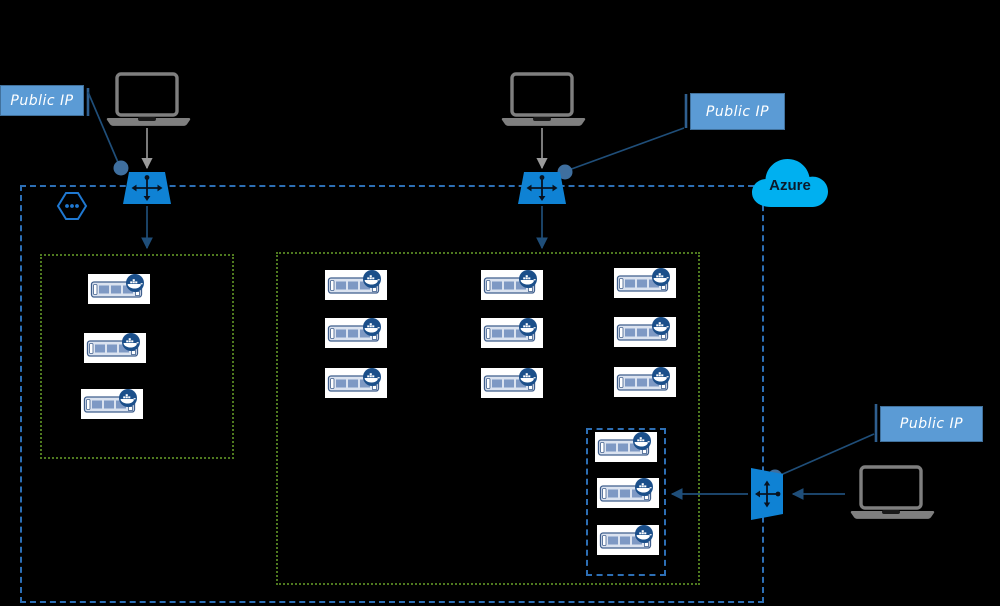  I want to click on public-ip-top-label: Public IP, so click(737, 111).